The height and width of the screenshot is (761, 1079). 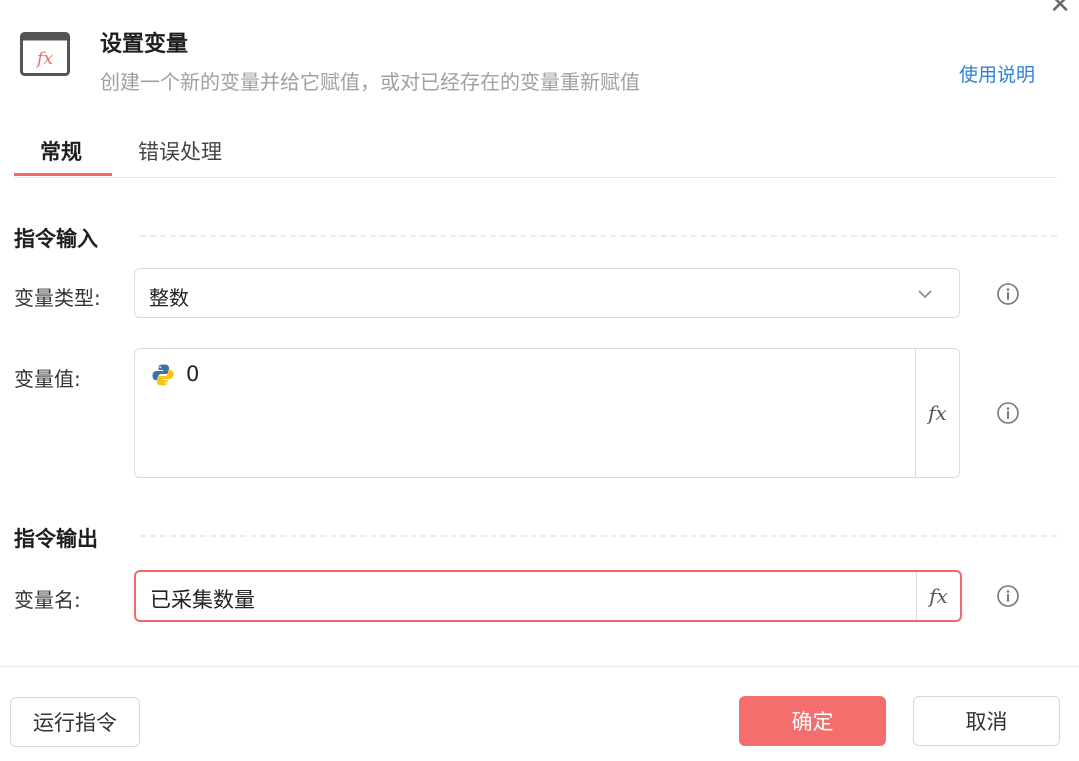 I want to click on variable-value-input: 0 fx, so click(x=547, y=413).